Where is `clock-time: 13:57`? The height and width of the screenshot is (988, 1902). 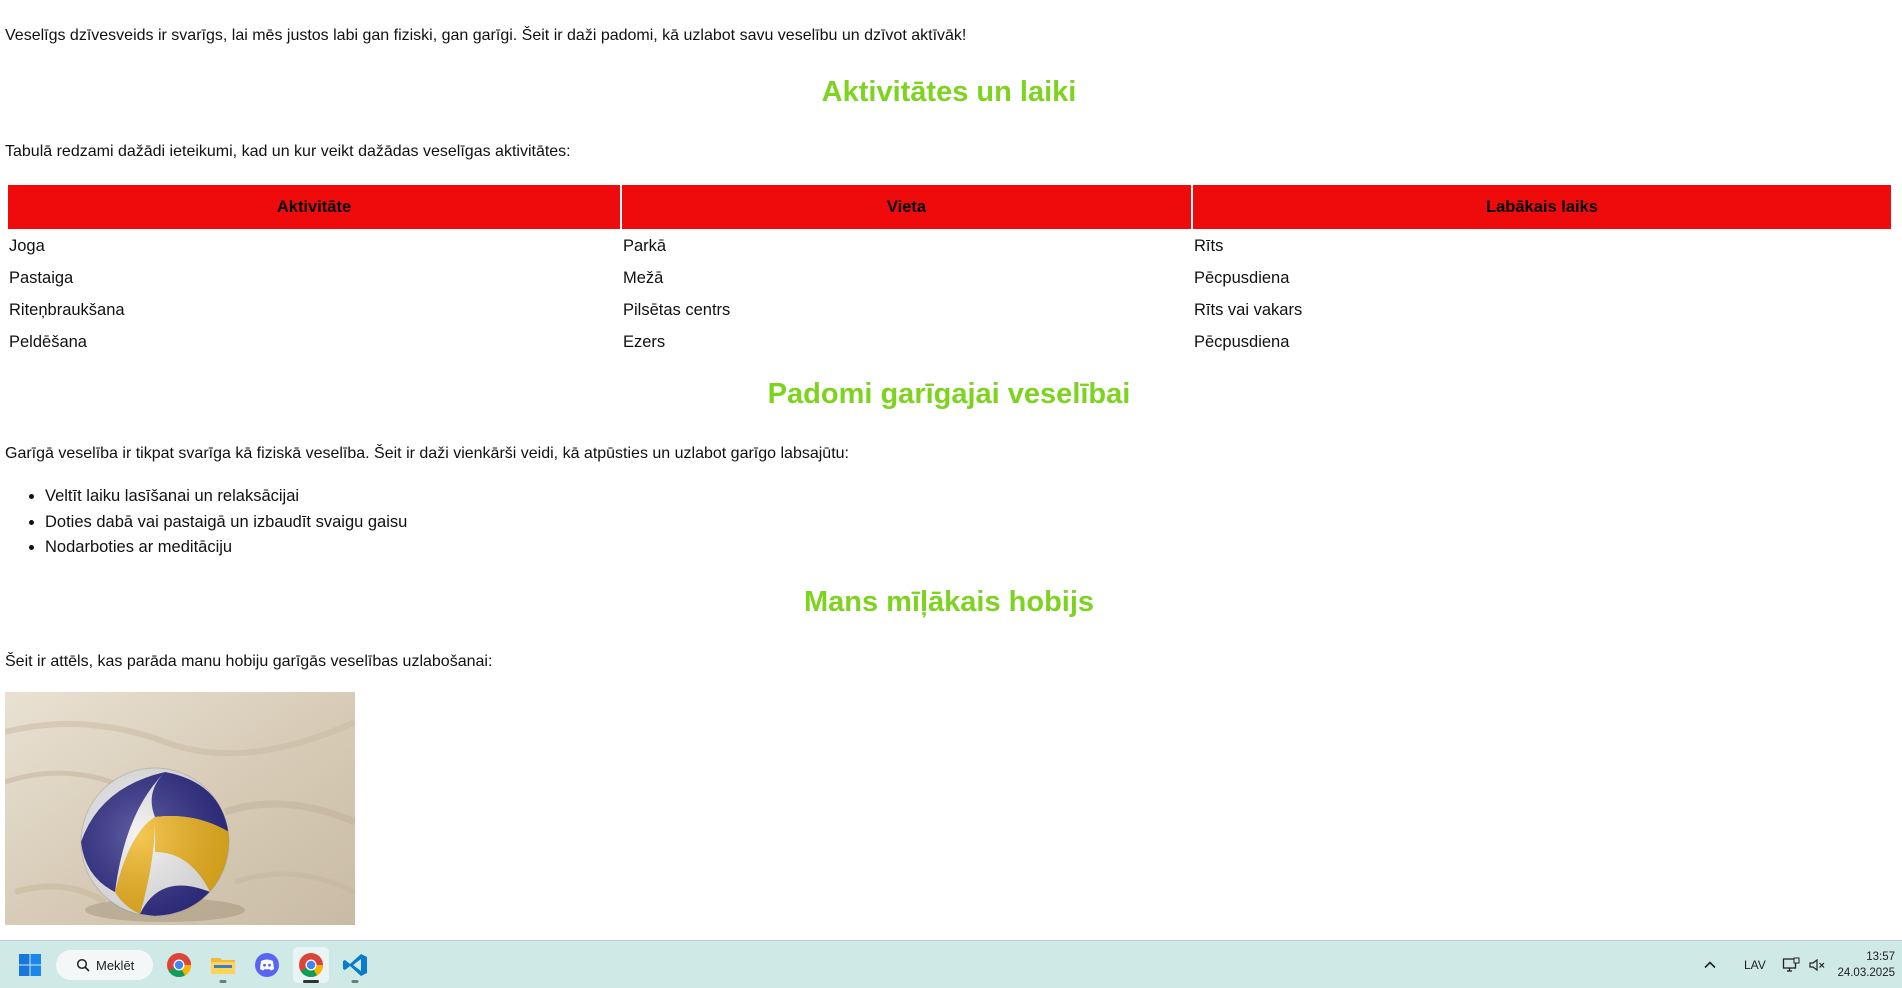
clock-time: 13:57 is located at coordinates (1880, 957).